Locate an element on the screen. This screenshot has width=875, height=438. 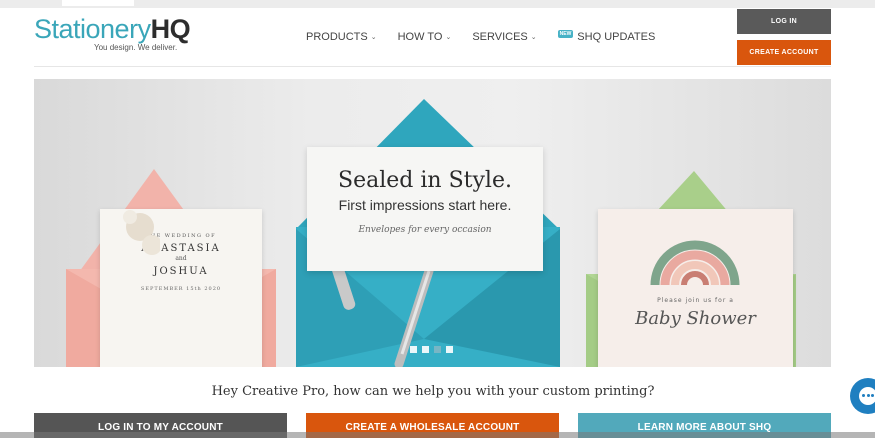
nav-item-label: SERVICES is located at coordinates (500, 37).